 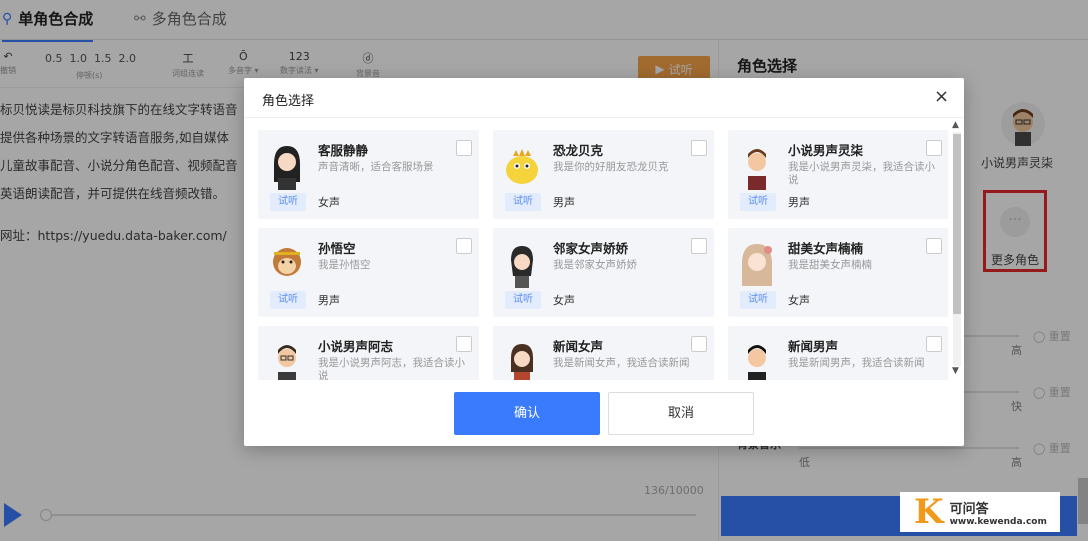 What do you see at coordinates (288, 101) in the screenshot?
I see `modal-title: 角色选择` at bounding box center [288, 101].